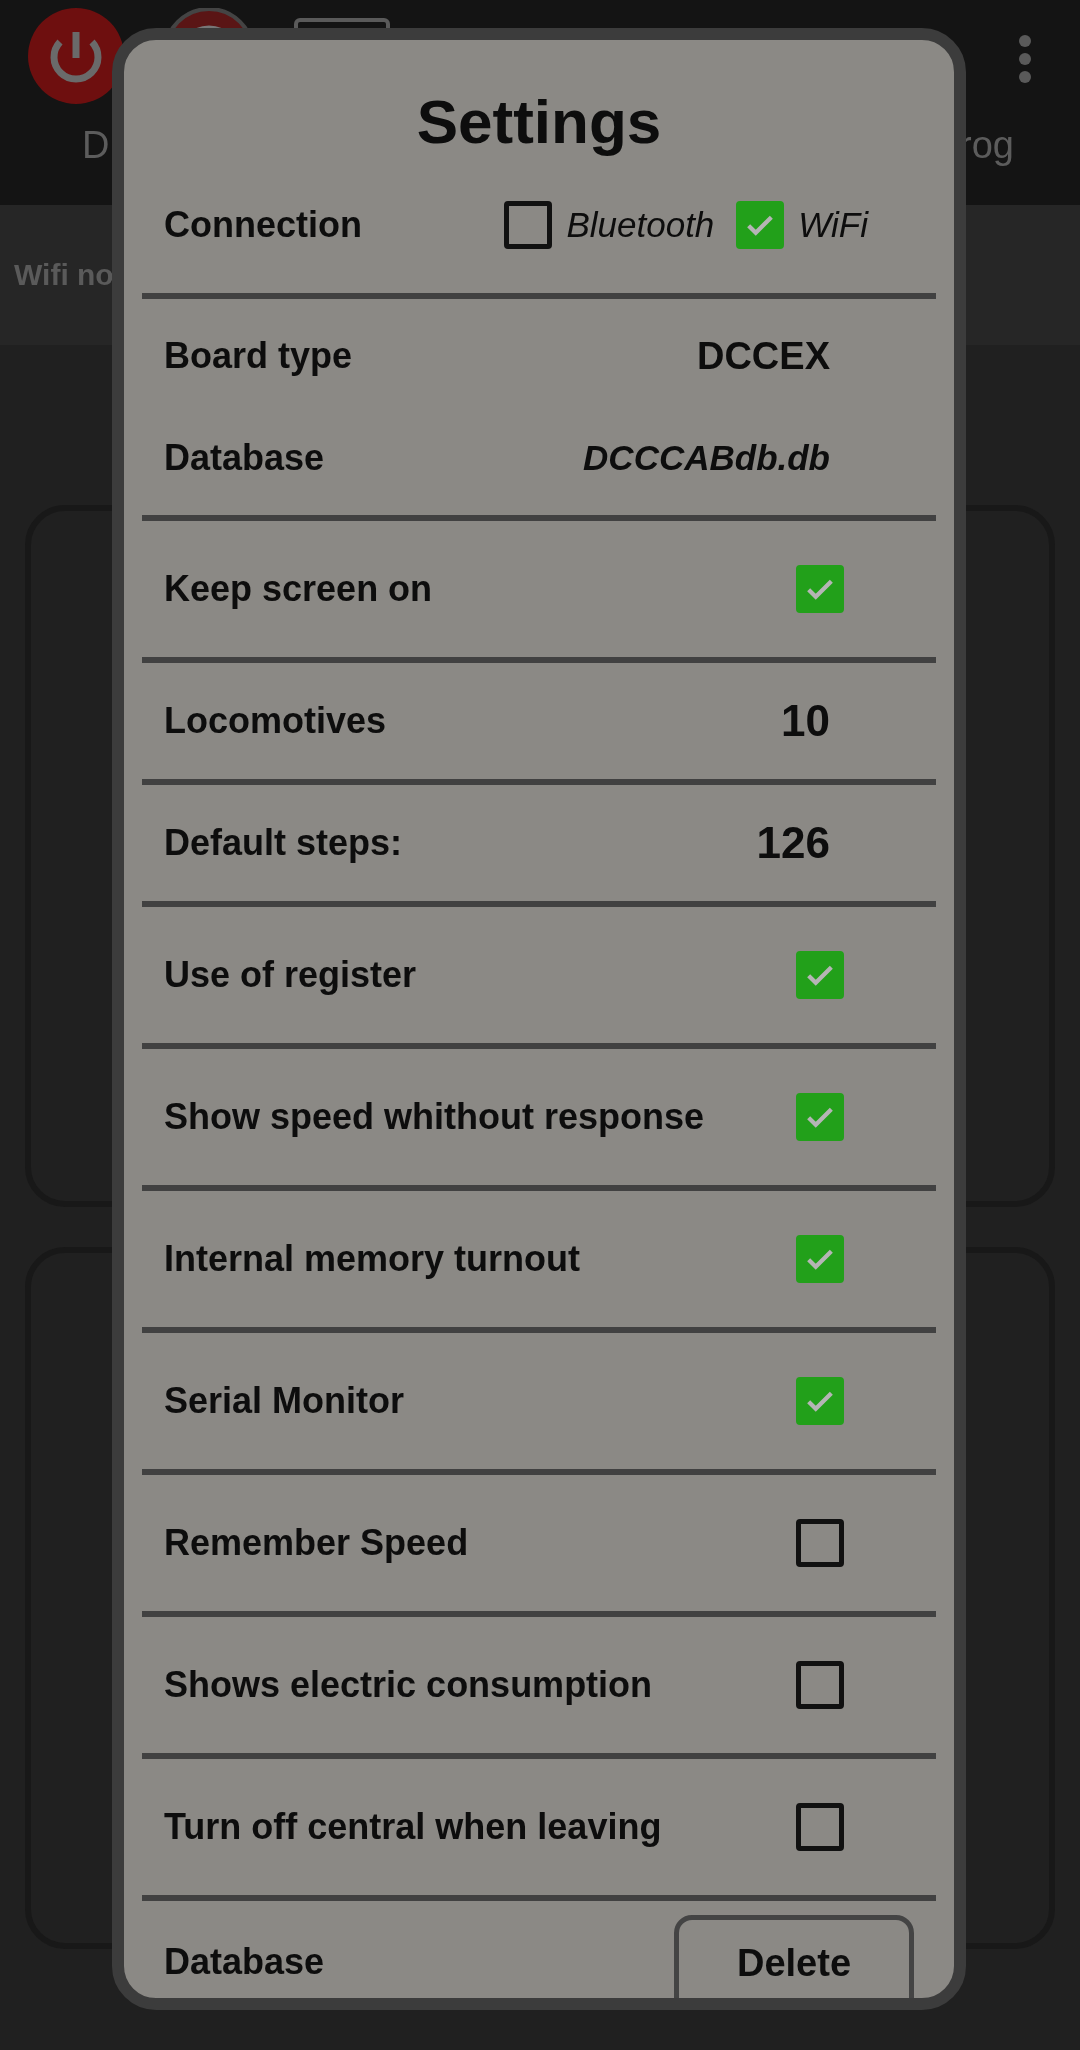 This screenshot has height=2050, width=1080. Describe the element at coordinates (434, 1117) in the screenshot. I see `setting-label: Show speed whithout response` at that location.